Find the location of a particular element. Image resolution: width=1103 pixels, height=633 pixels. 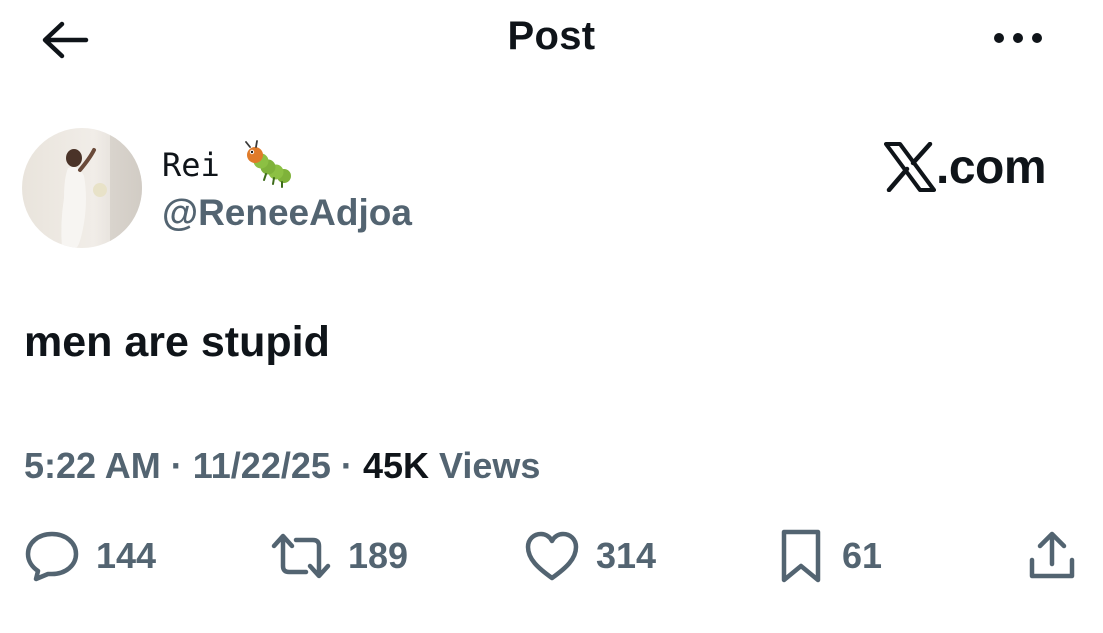

bookmark-icon is located at coordinates (801, 556).